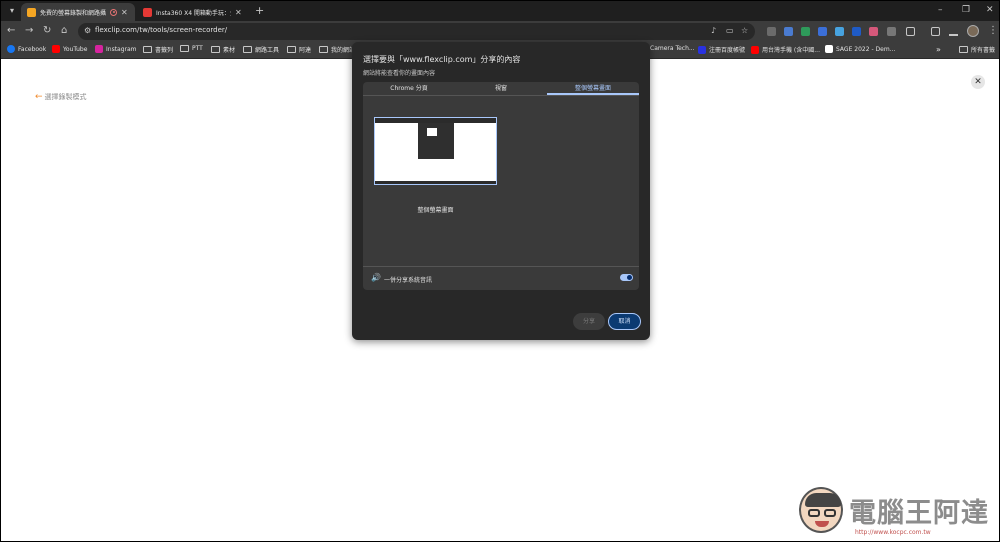 The height and width of the screenshot is (542, 1000). What do you see at coordinates (814, 513) in the screenshot?
I see `mascot-glasses-left` at bounding box center [814, 513].